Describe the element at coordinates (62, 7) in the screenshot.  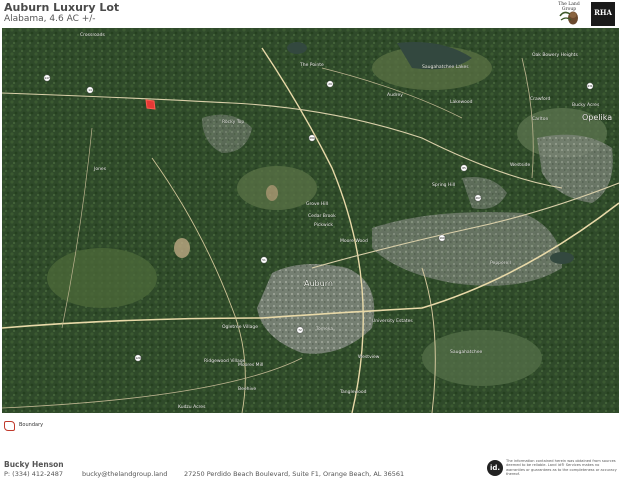
I see `page-title: Auburn Luxury Lot` at that location.